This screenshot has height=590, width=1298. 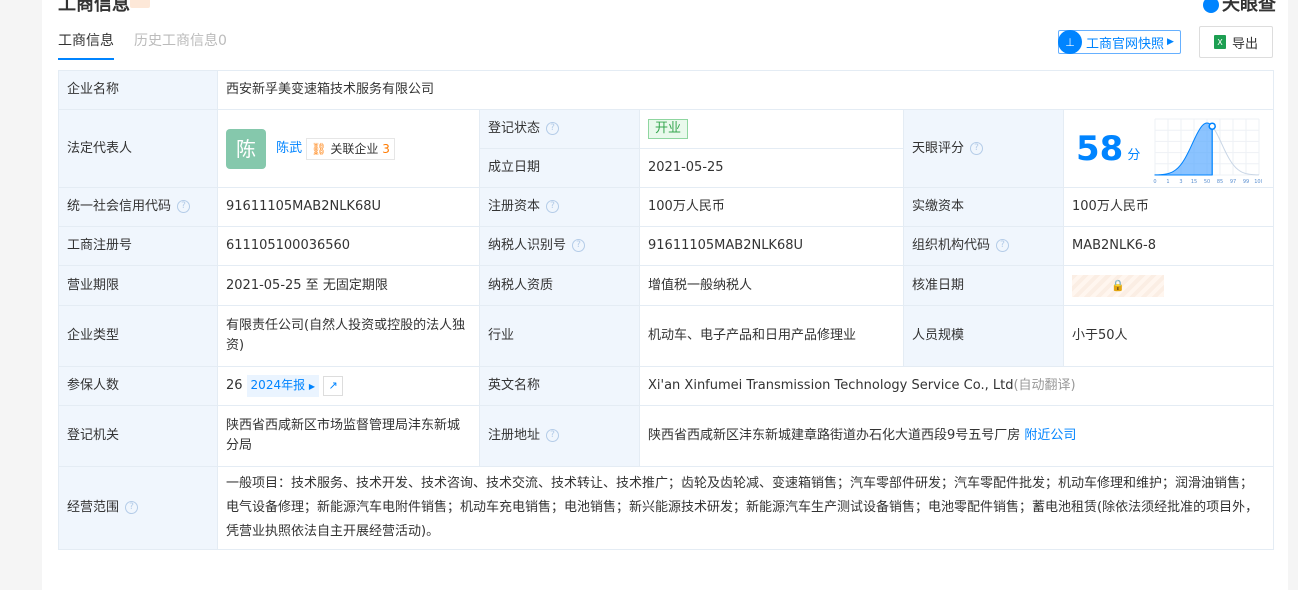 I want to click on reg-capital-label: 注册资本?, so click(x=559, y=207).